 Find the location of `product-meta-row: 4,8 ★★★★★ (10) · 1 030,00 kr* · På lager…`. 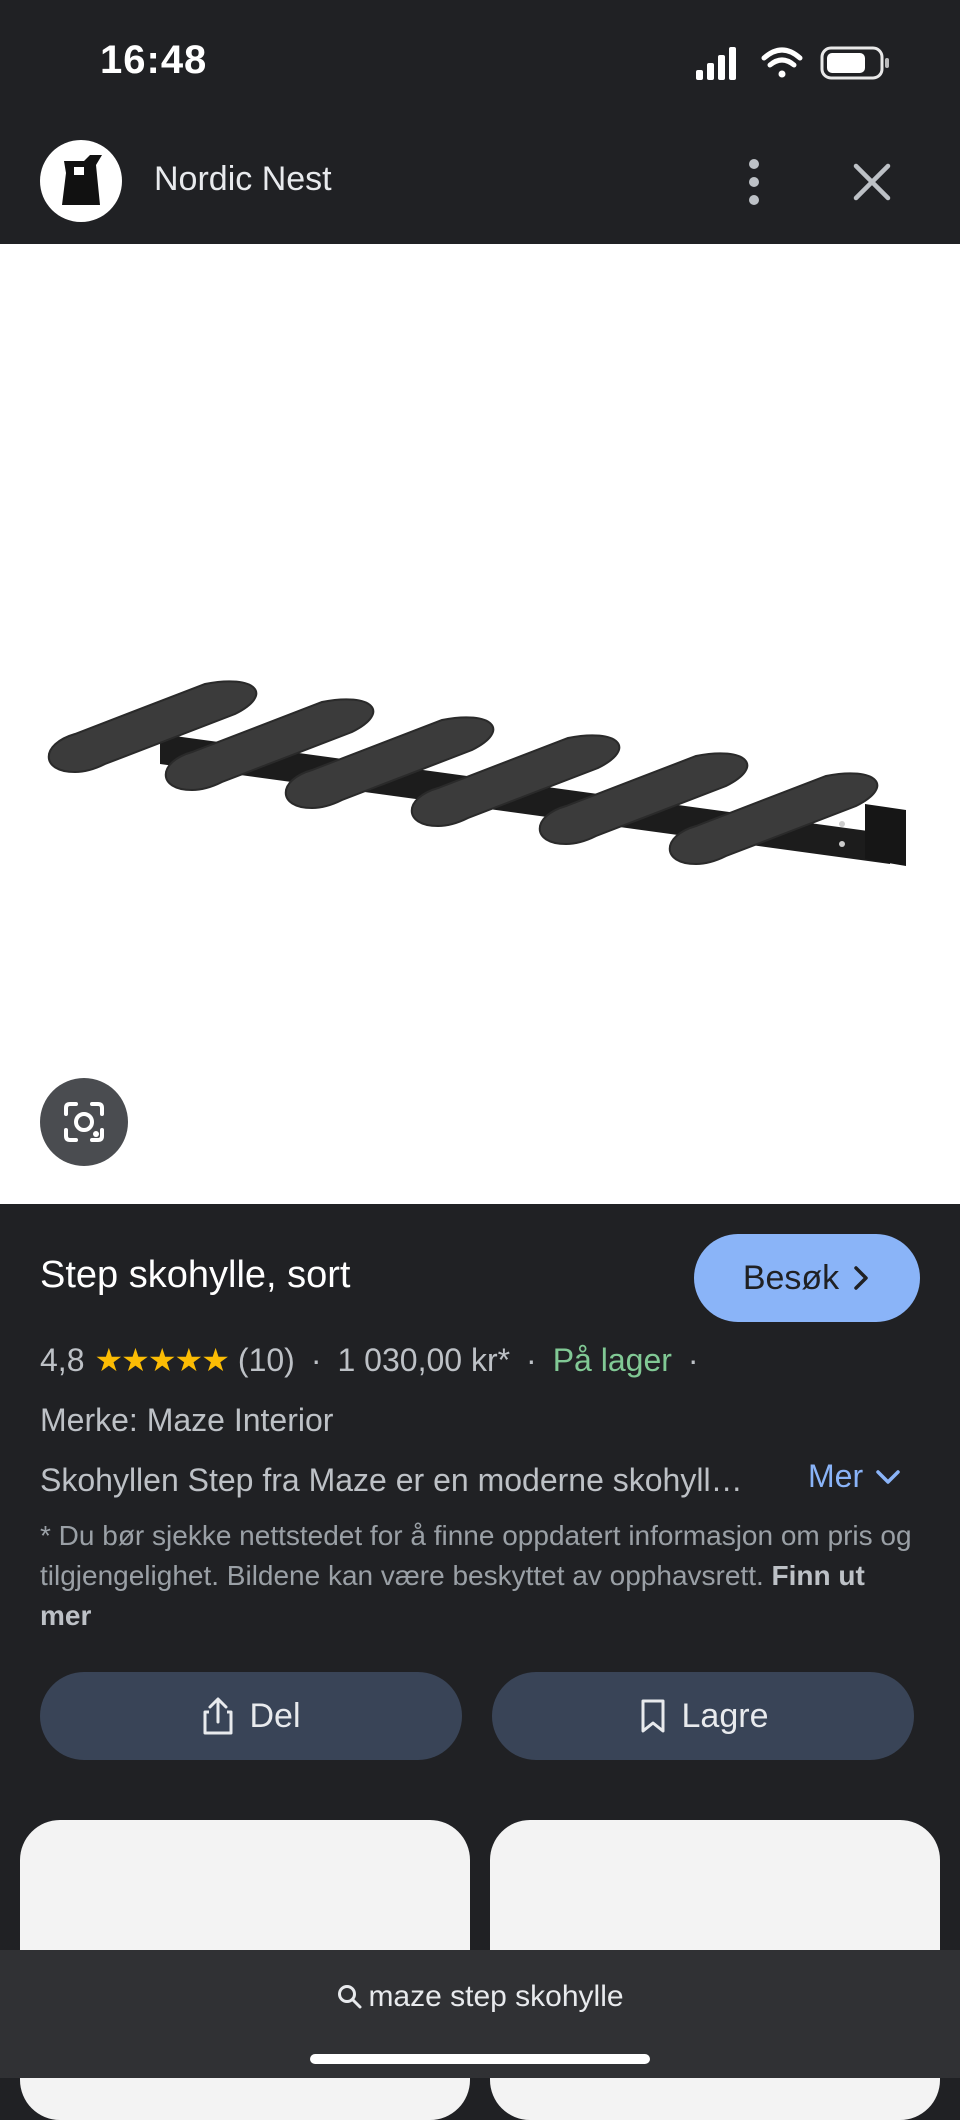

product-meta-row: 4,8 ★★★★★ (10) · 1 030,00 kr* · På lager… is located at coordinates (372, 1360).